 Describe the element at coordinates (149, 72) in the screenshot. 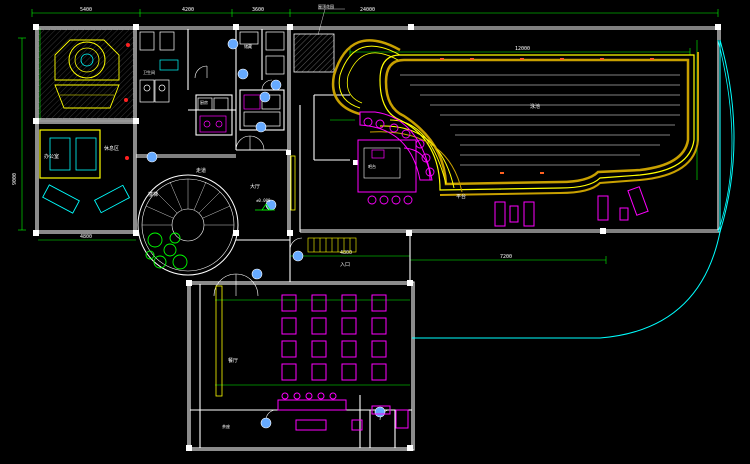

I see `room-restroom-label: 卫生间` at that location.